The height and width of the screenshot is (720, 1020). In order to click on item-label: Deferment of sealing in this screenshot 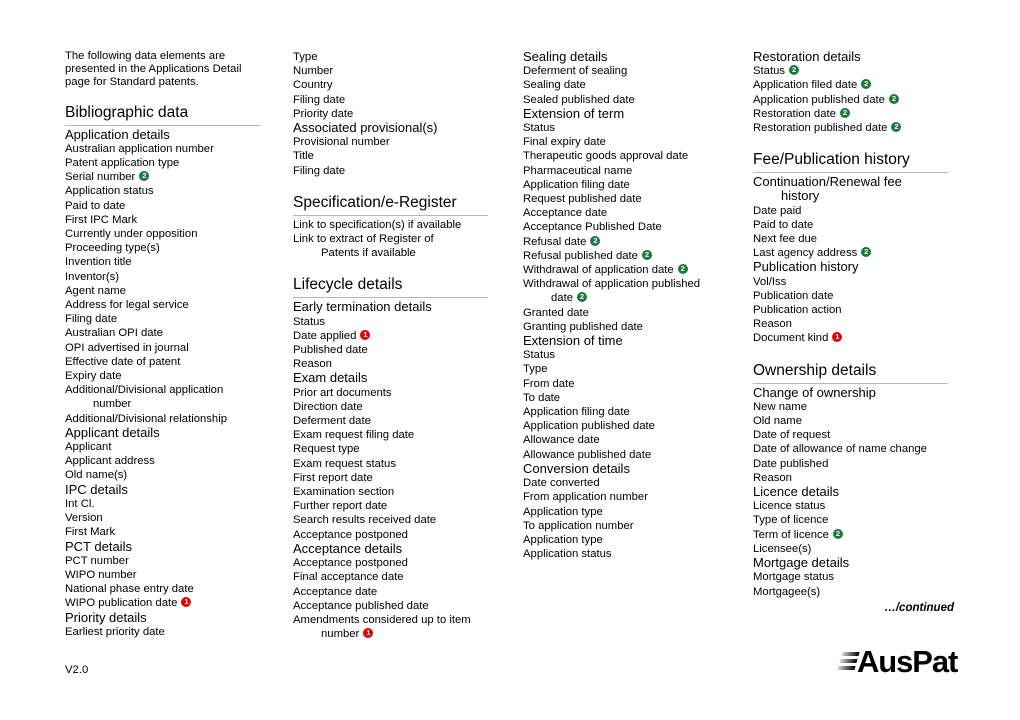, I will do `click(575, 71)`.